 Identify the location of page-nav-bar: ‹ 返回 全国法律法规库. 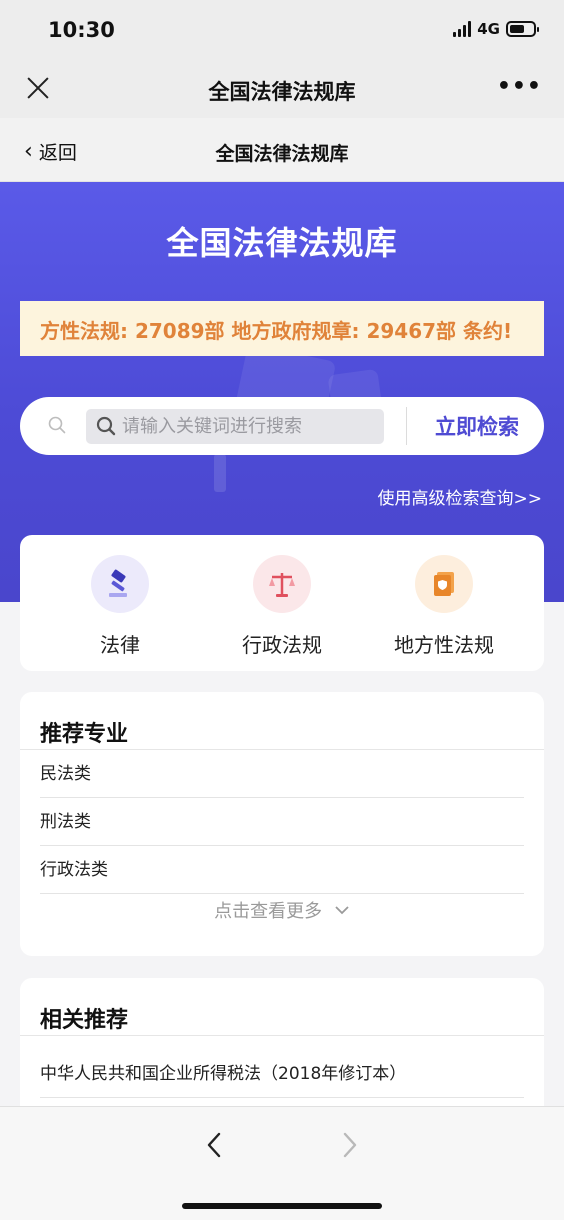
(282, 150).